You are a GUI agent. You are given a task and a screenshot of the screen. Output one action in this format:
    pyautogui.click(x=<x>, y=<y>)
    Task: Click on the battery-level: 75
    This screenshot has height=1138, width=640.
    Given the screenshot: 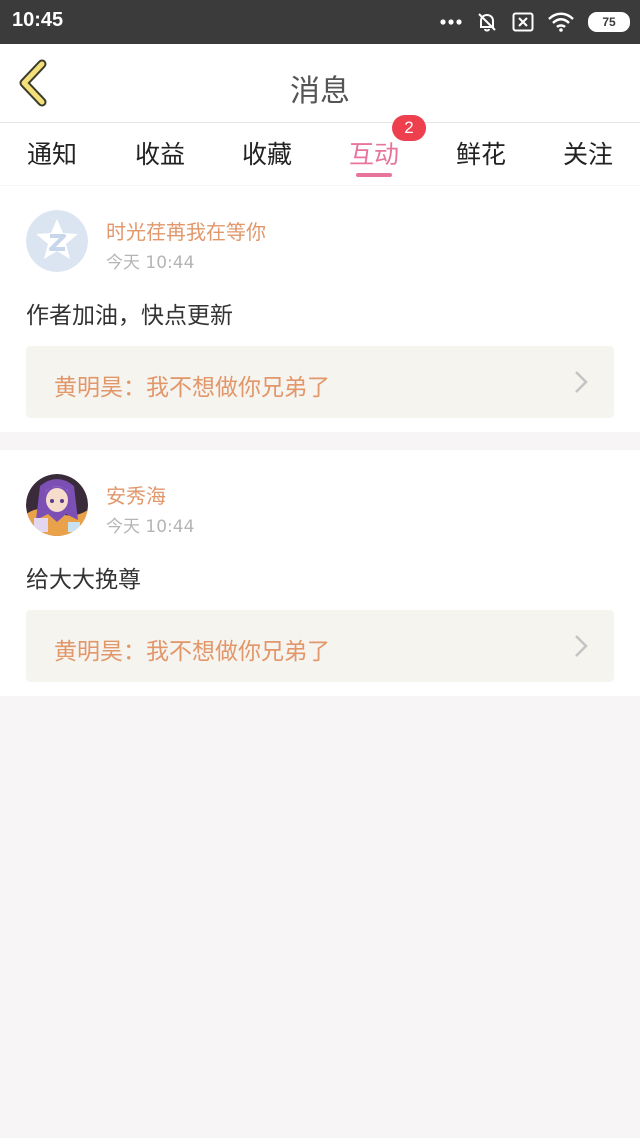 What is the action you would take?
    pyautogui.click(x=609, y=22)
    